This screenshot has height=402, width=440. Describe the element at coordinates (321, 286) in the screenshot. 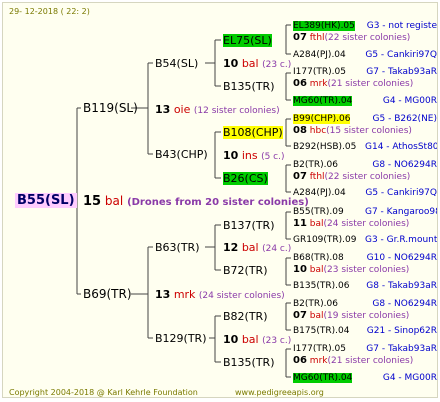

I see `leaf-queen-id: B135(TR).06` at that location.